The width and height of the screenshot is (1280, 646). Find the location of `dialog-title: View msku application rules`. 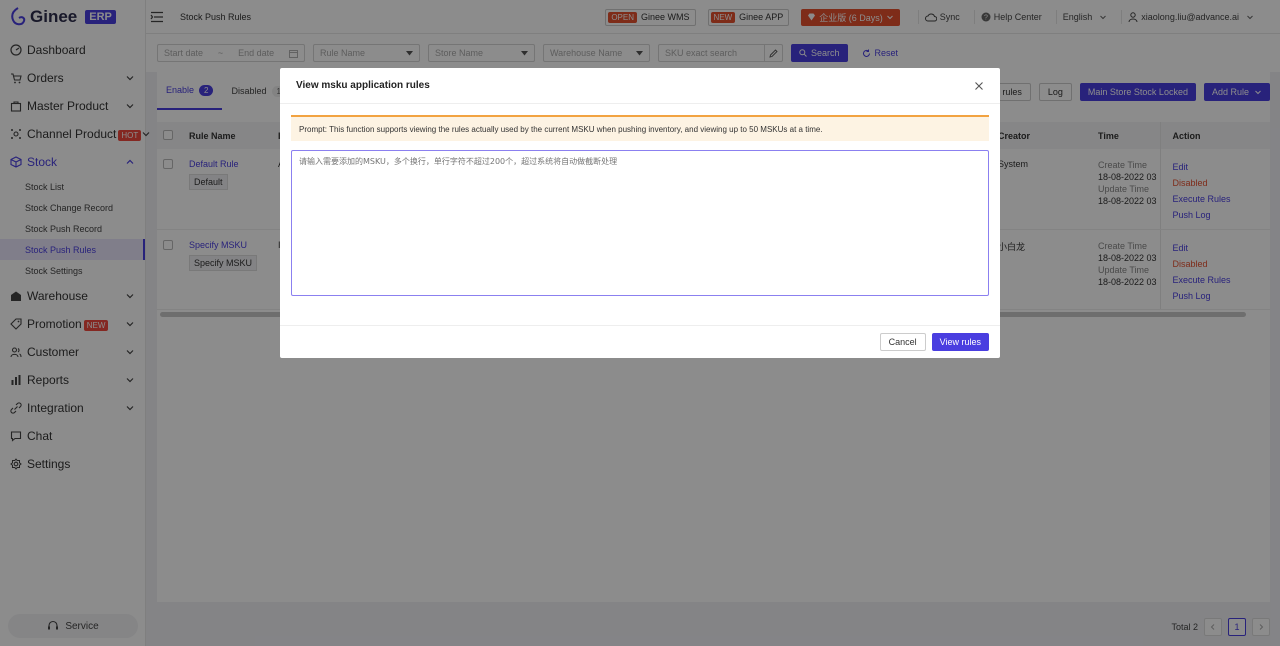

dialog-title: View msku application rules is located at coordinates (363, 85).